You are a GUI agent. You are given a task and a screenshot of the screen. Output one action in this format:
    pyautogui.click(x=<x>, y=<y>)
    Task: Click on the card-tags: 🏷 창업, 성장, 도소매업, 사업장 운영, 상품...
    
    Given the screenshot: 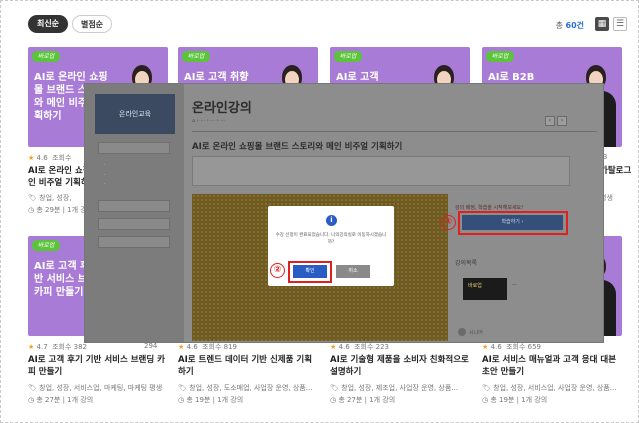 What is the action you would take?
    pyautogui.click(x=245, y=388)
    